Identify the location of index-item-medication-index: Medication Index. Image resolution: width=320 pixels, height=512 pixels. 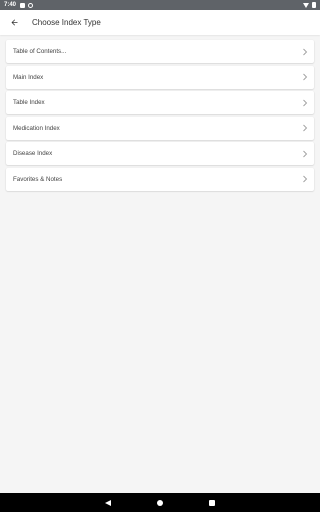
(160, 128).